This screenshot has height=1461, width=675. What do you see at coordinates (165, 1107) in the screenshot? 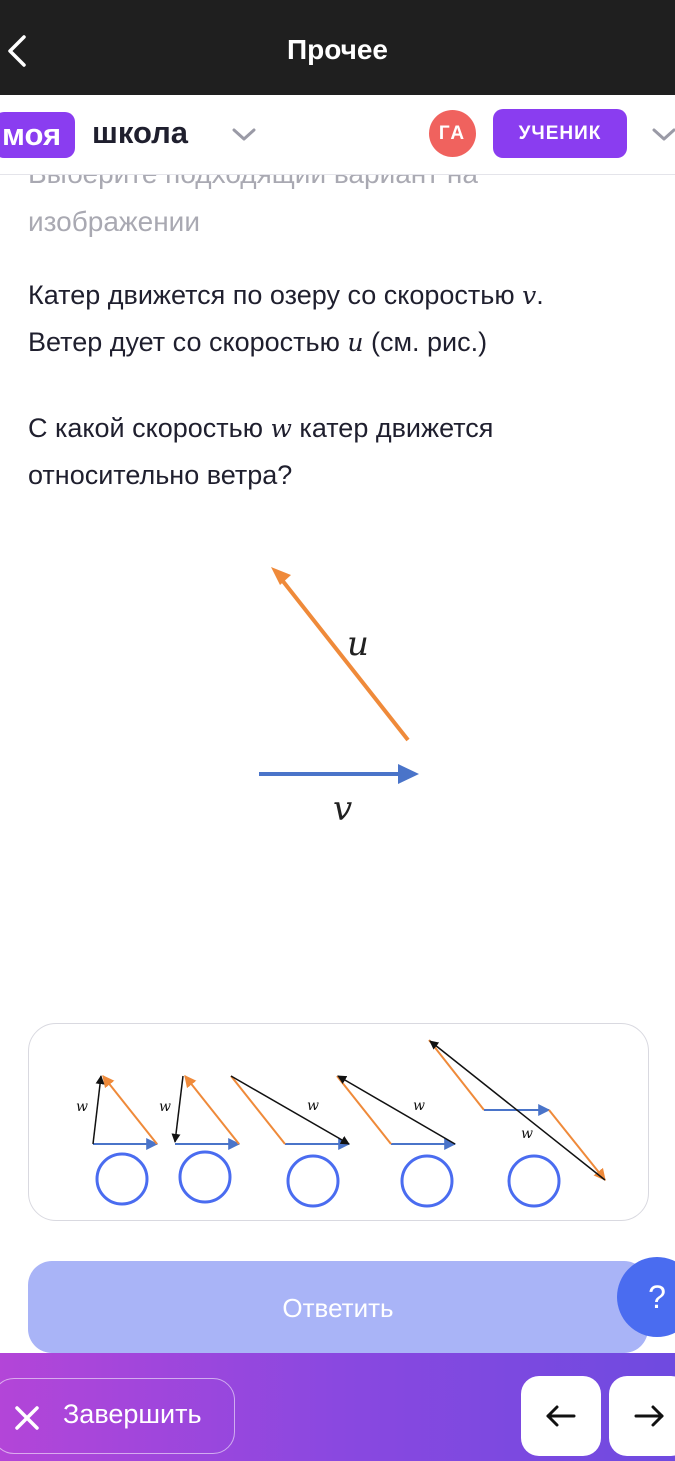
I see `option-2-w-label: w` at bounding box center [165, 1107].